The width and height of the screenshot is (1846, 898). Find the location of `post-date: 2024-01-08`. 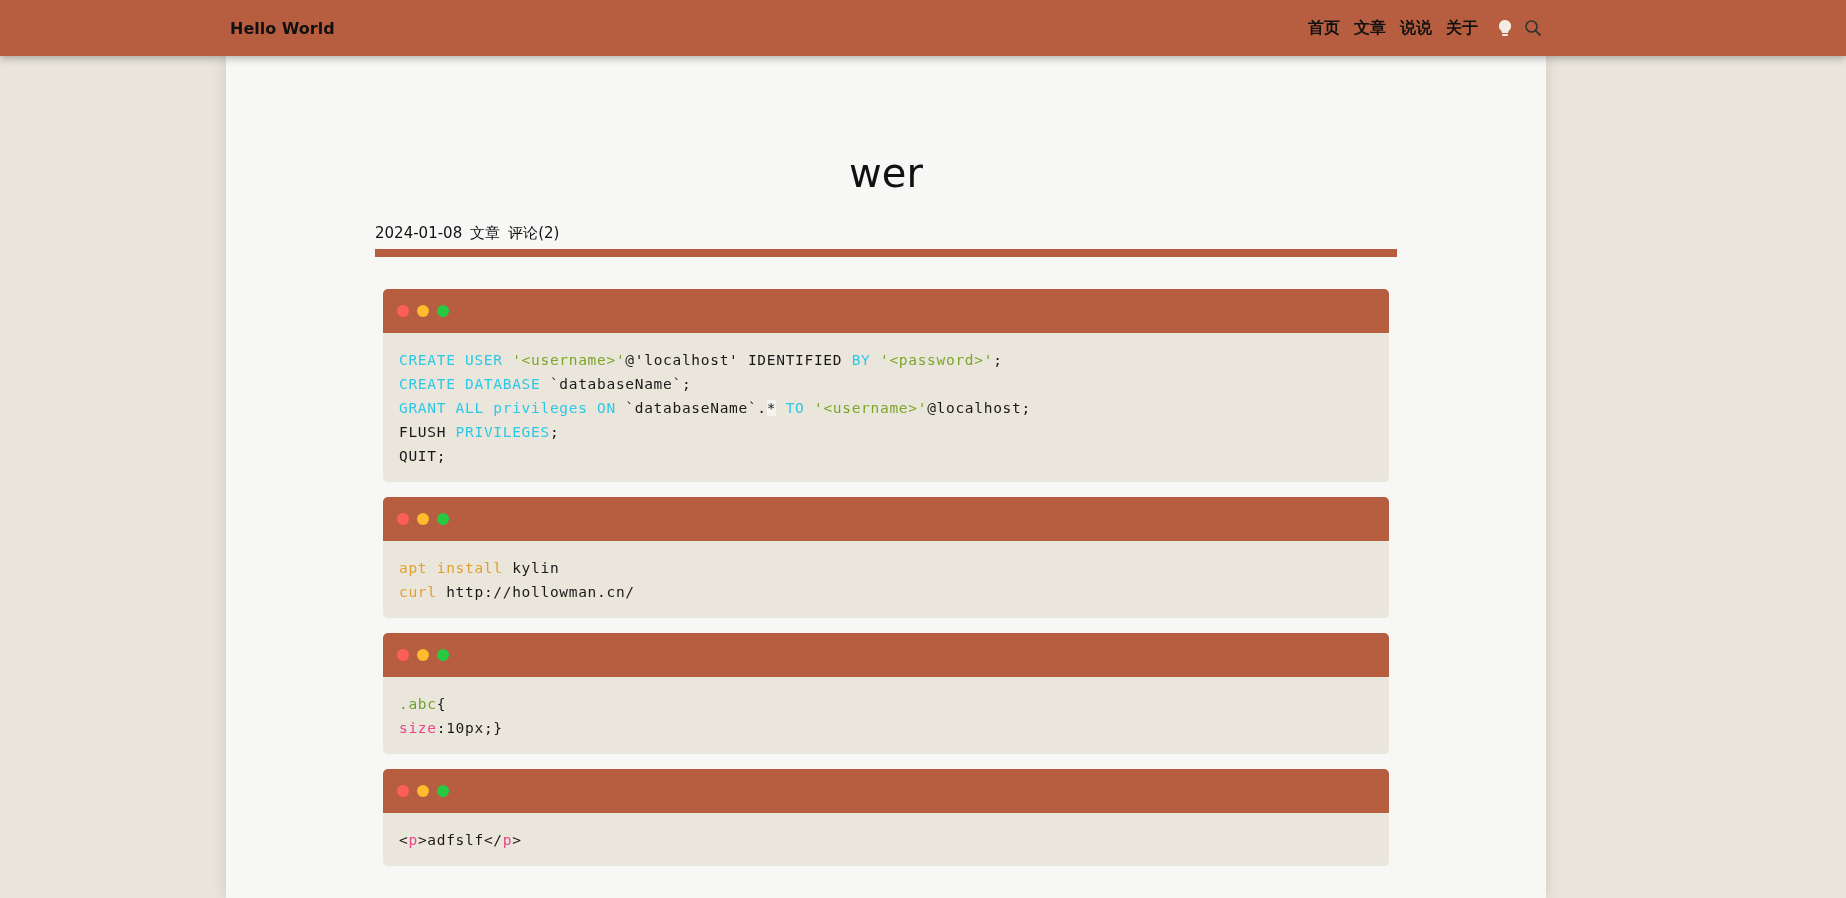

post-date: 2024-01-08 is located at coordinates (419, 233).